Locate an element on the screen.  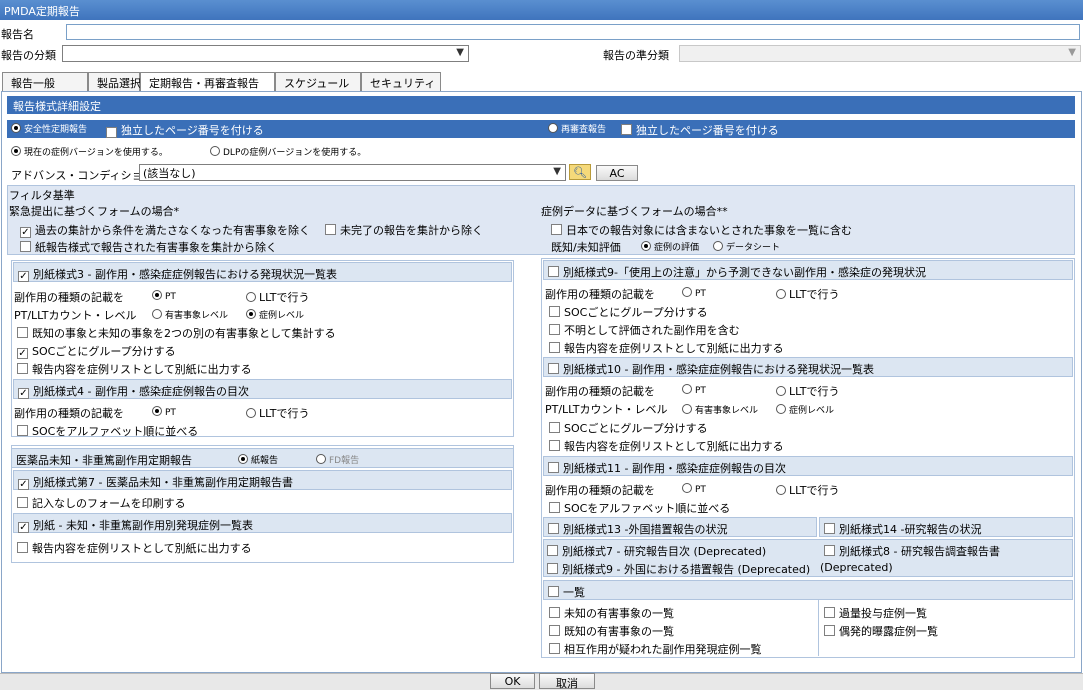
form7r-title: 別紙様式7 - 研究報告目次 (Deprecated) is located at coordinates (664, 551).